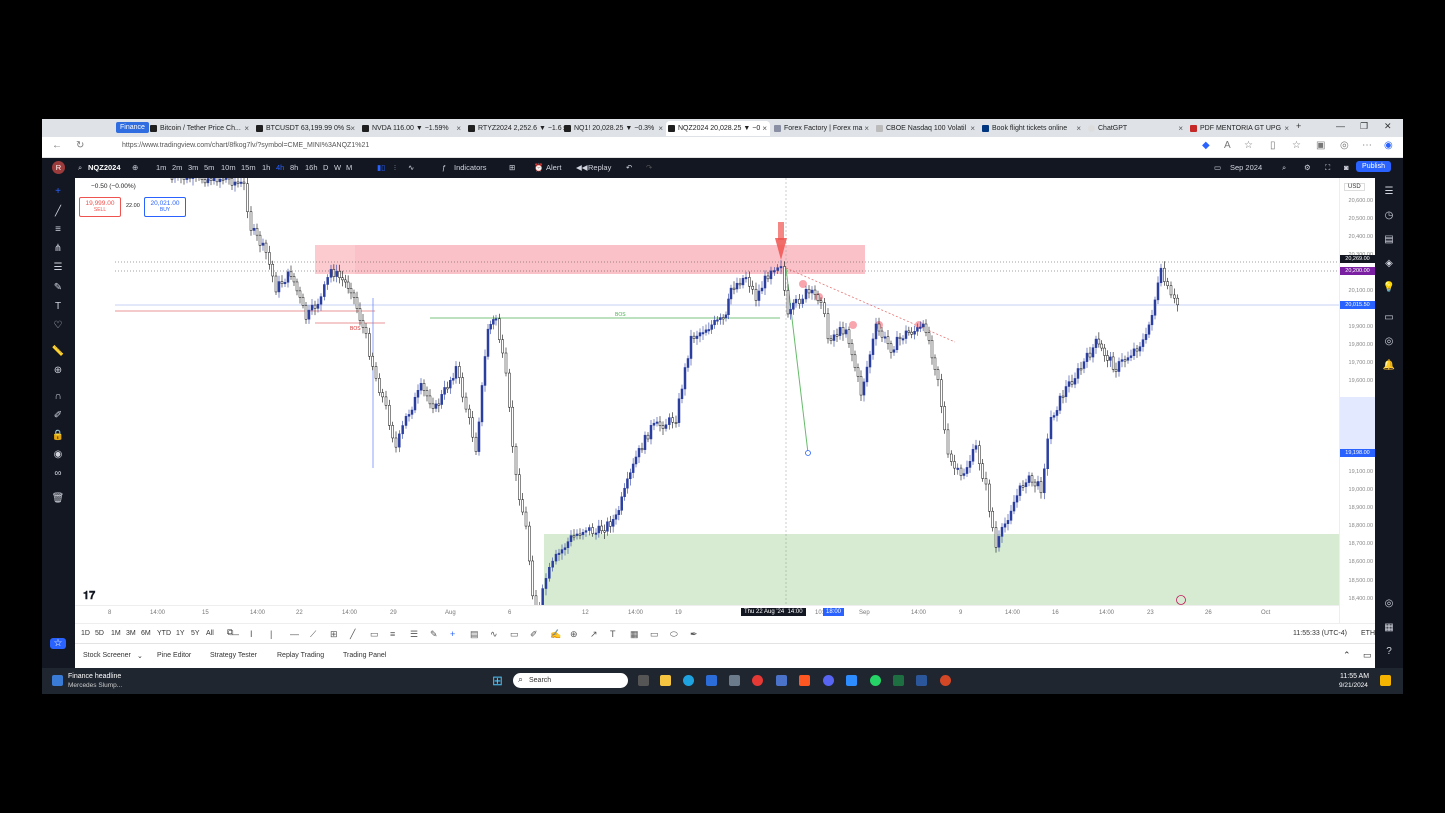 The width and height of the screenshot is (1445, 813). Describe the element at coordinates (325, 167) in the screenshot. I see `interval-d: D` at that location.